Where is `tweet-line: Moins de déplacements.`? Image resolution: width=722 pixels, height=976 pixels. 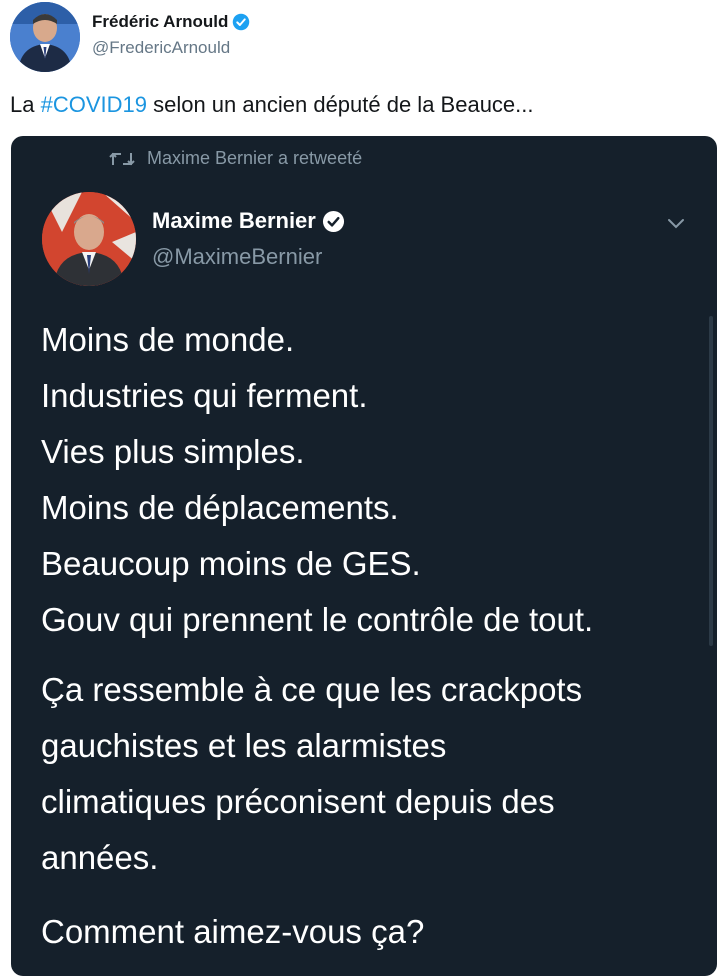 tweet-line: Moins de déplacements. is located at coordinates (220, 507).